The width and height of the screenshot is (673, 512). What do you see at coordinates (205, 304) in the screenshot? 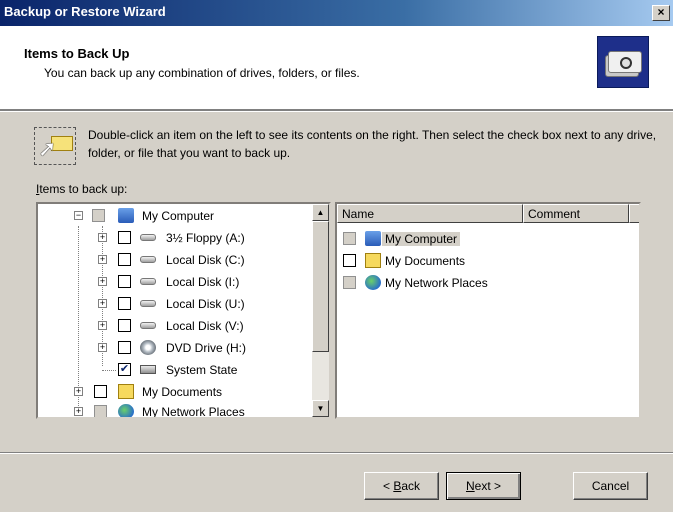
I see `tree-item-label: Local Disk (U:)` at bounding box center [205, 304].